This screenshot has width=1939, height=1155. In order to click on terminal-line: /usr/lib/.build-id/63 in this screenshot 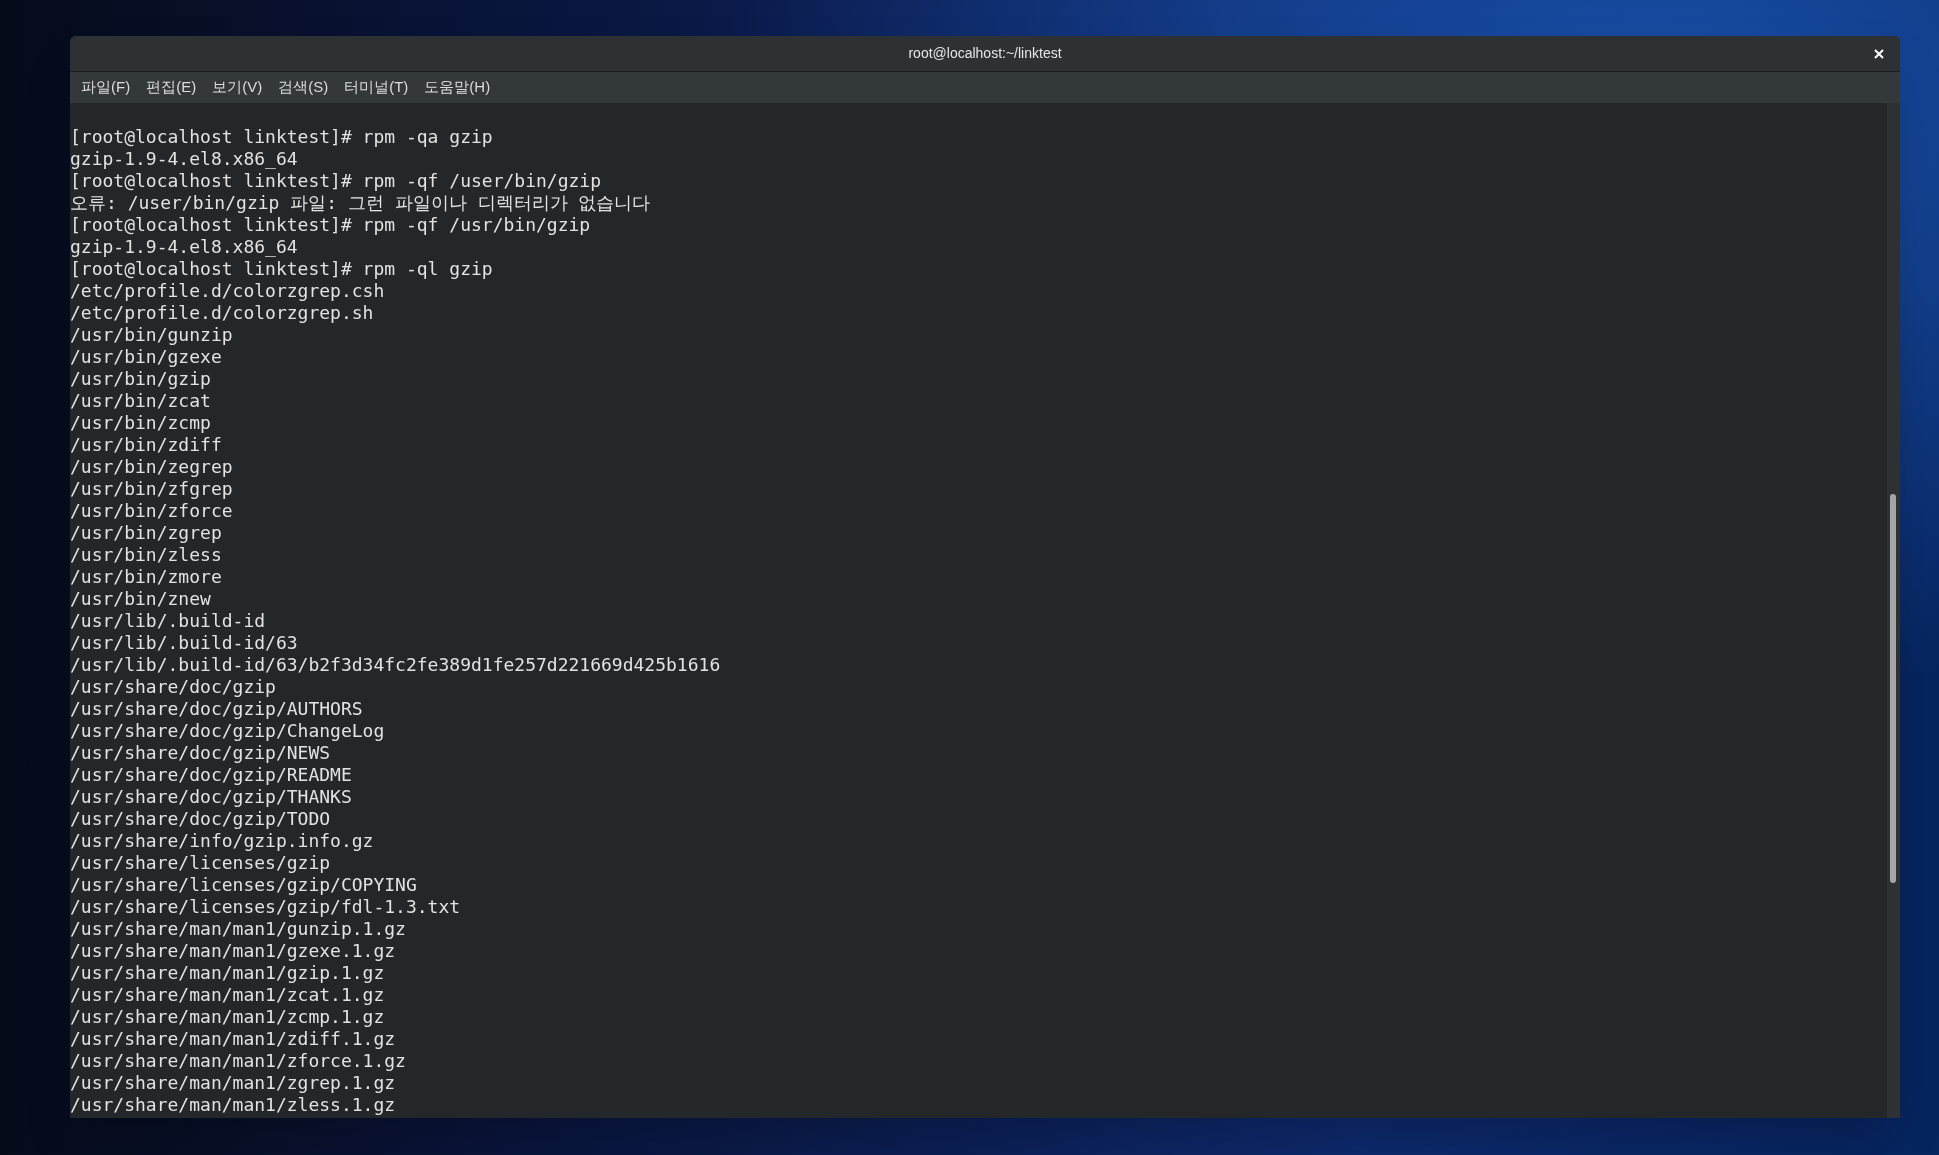, I will do `click(184, 643)`.